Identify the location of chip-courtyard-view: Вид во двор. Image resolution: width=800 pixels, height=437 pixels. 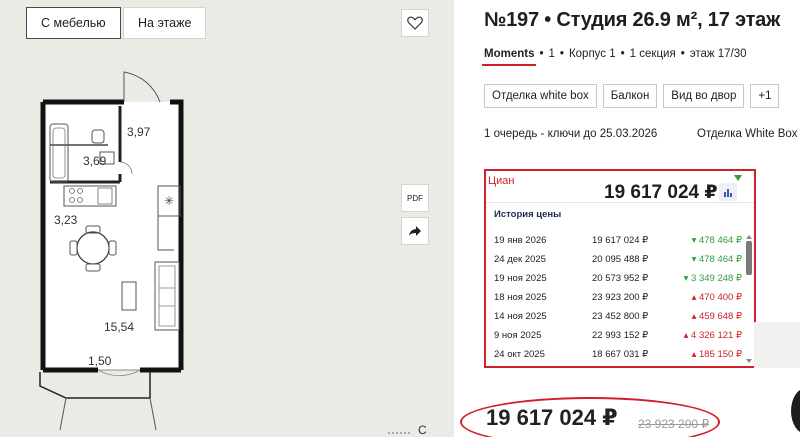
(704, 96).